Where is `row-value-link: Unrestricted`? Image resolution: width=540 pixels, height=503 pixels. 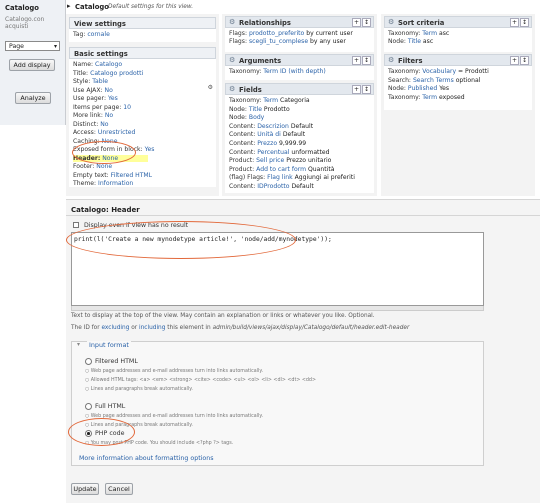
row-value-link: Unrestricted is located at coordinates (117, 132).